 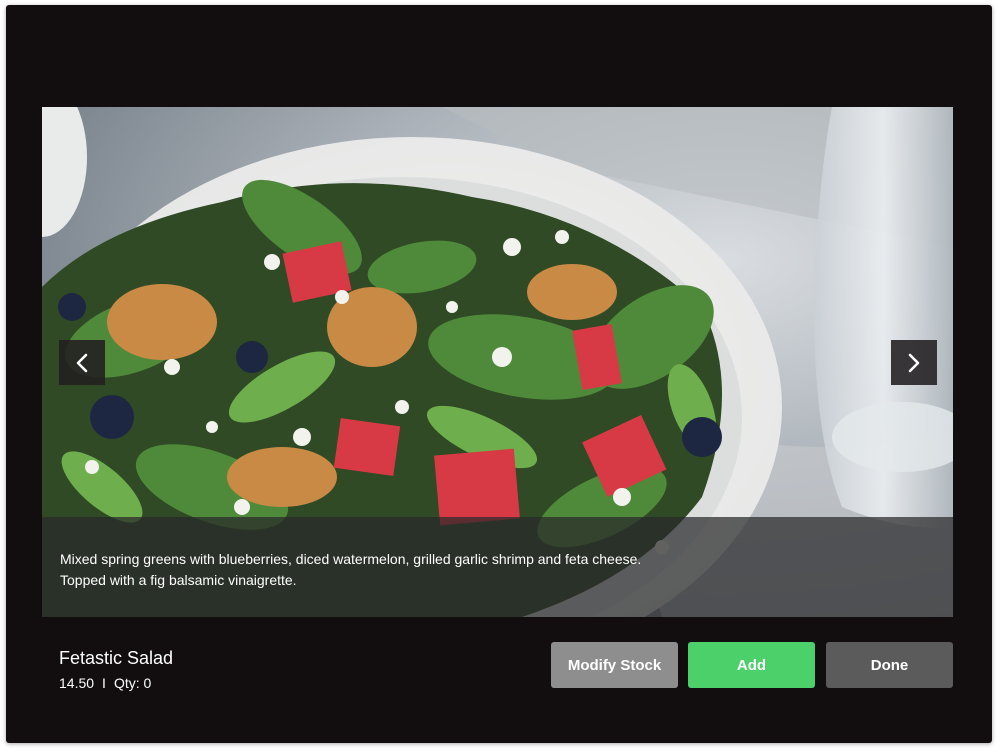 What do you see at coordinates (751, 665) in the screenshot?
I see `add-button: Add` at bounding box center [751, 665].